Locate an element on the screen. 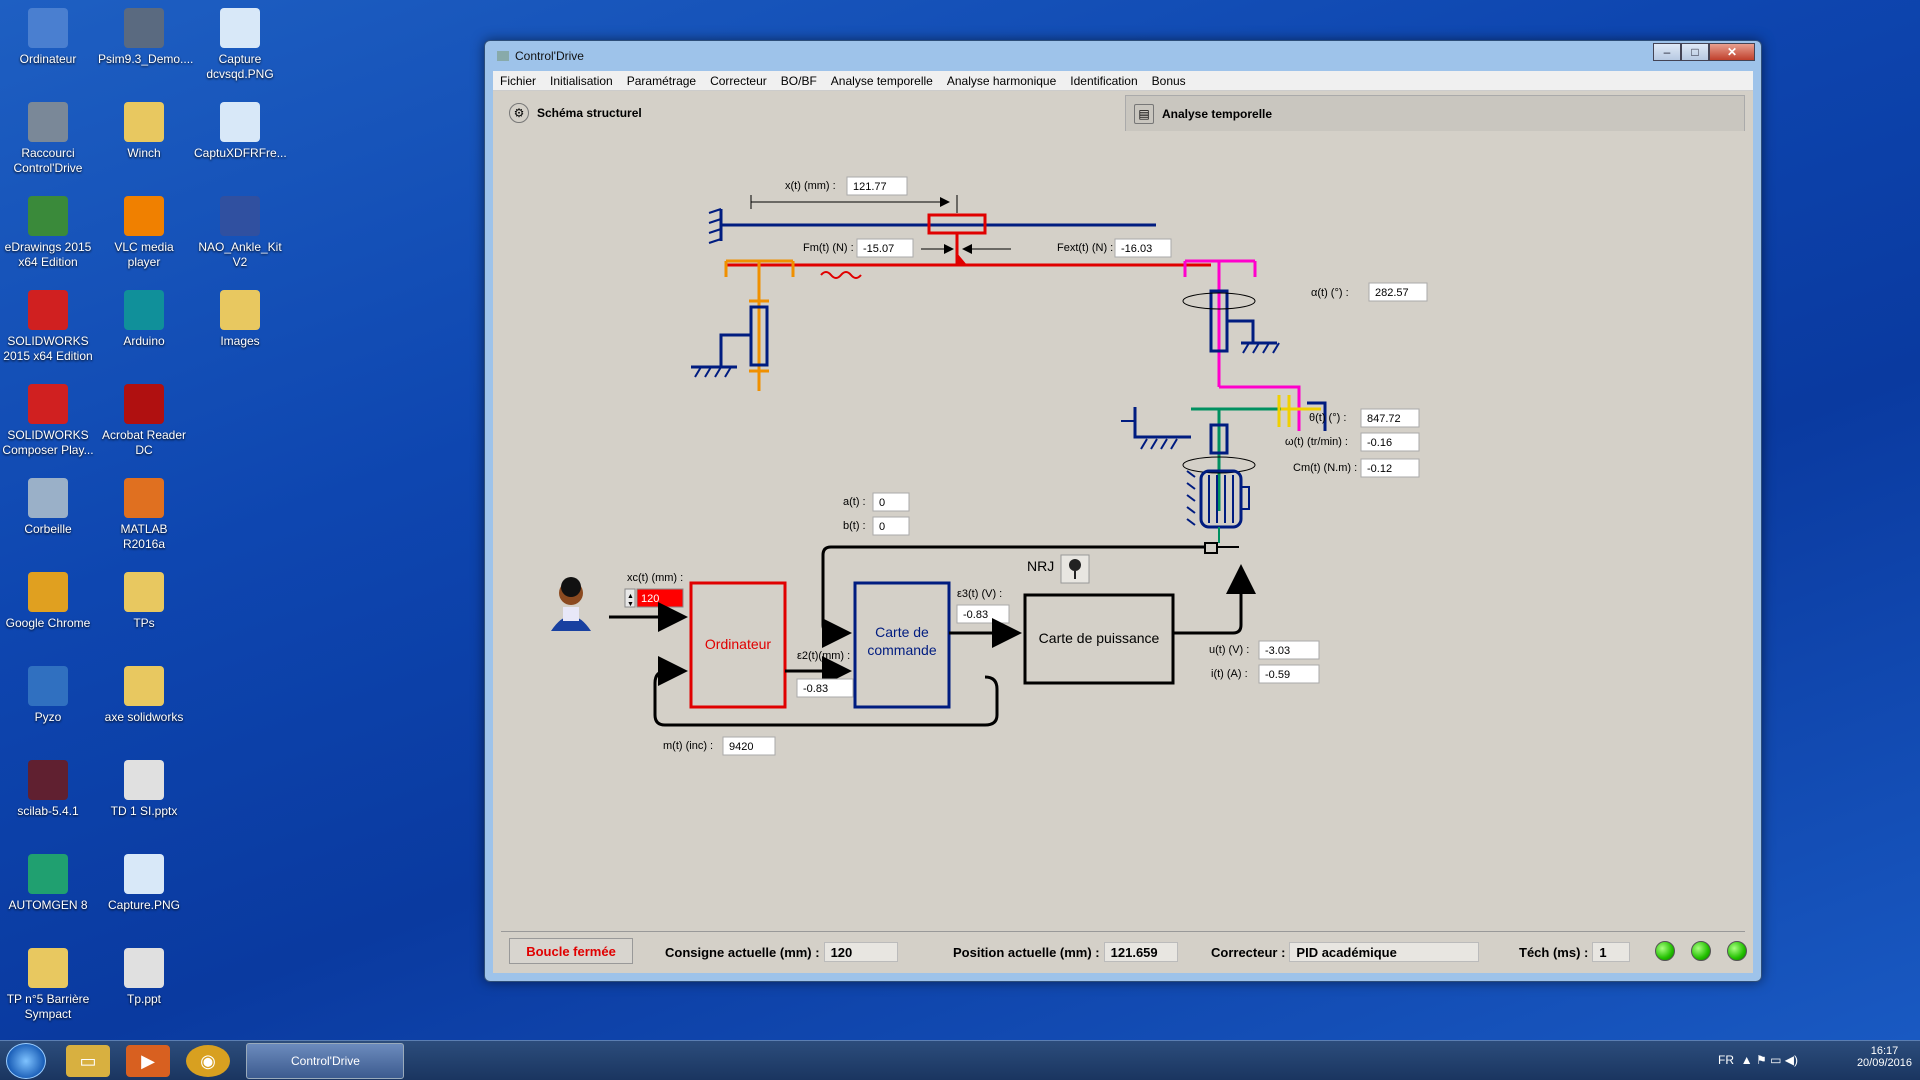  desktop-icon: Pyzo is located at coordinates (48, 695).